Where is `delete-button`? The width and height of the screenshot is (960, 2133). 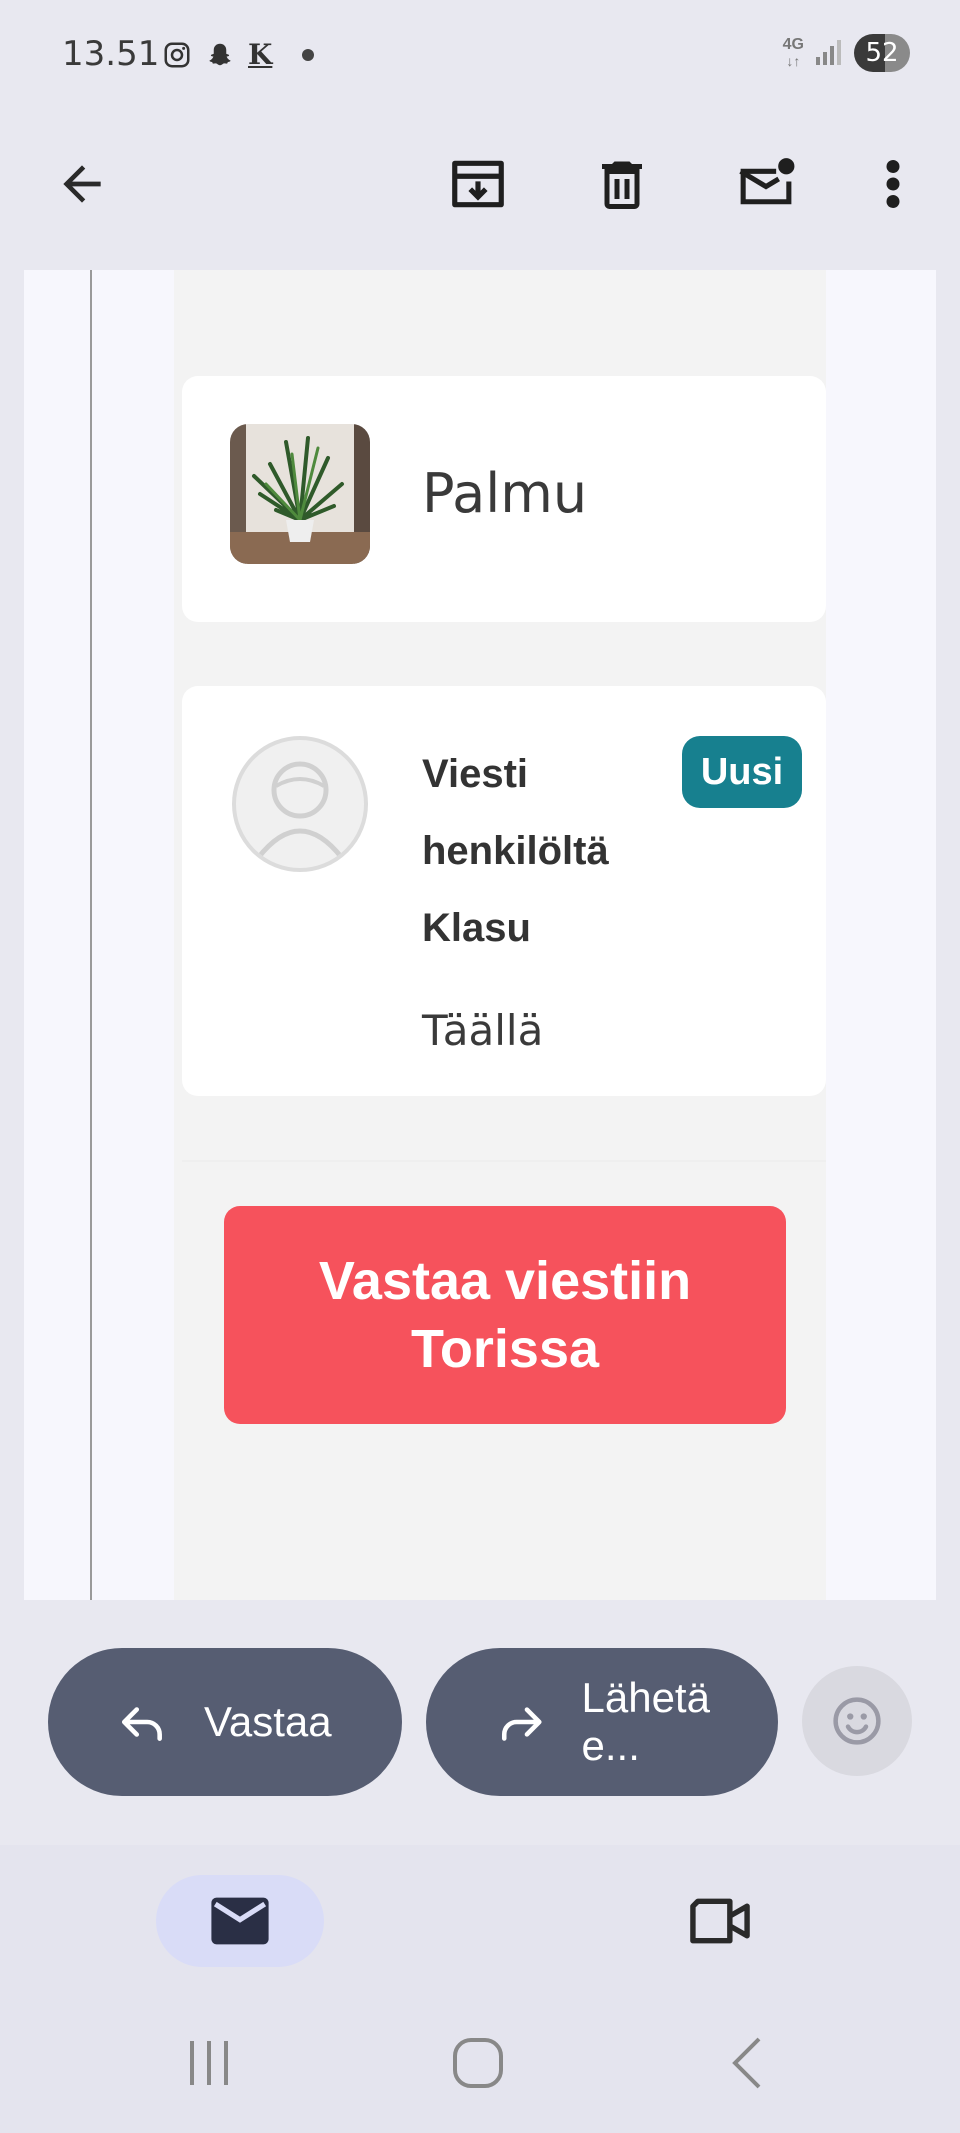
delete-button is located at coordinates (622, 184).